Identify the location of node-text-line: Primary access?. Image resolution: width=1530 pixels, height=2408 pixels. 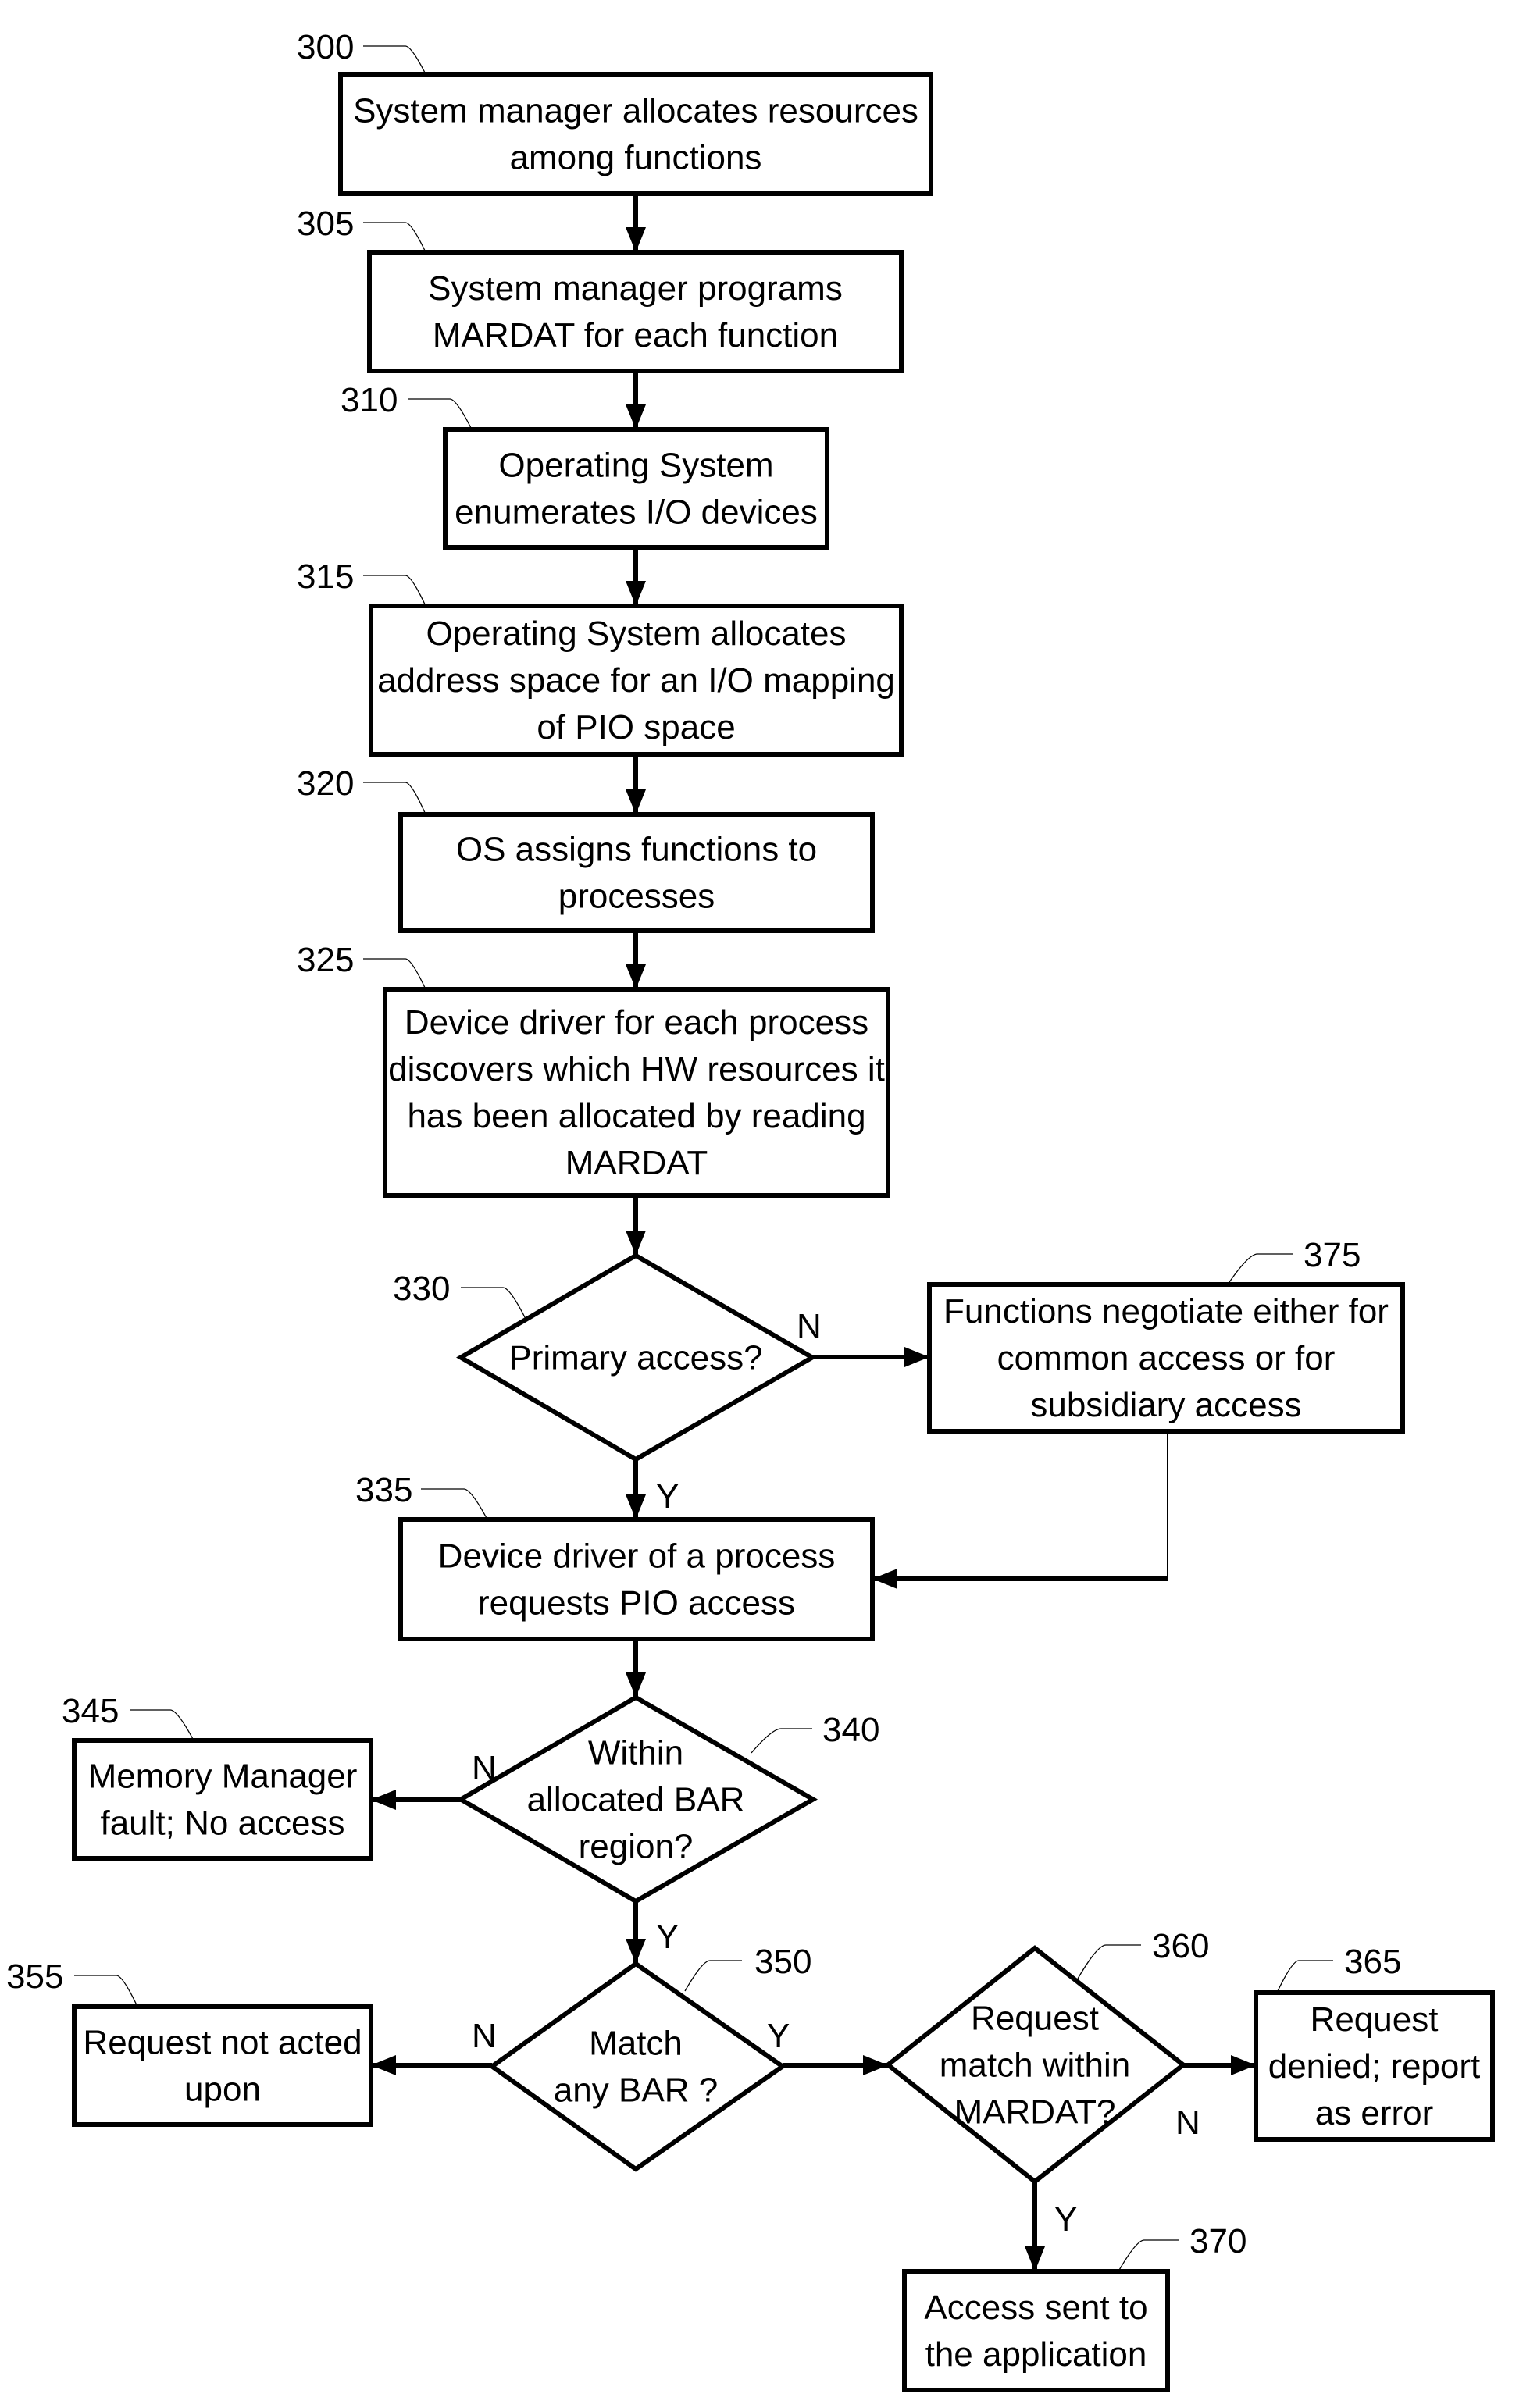
(635, 1358).